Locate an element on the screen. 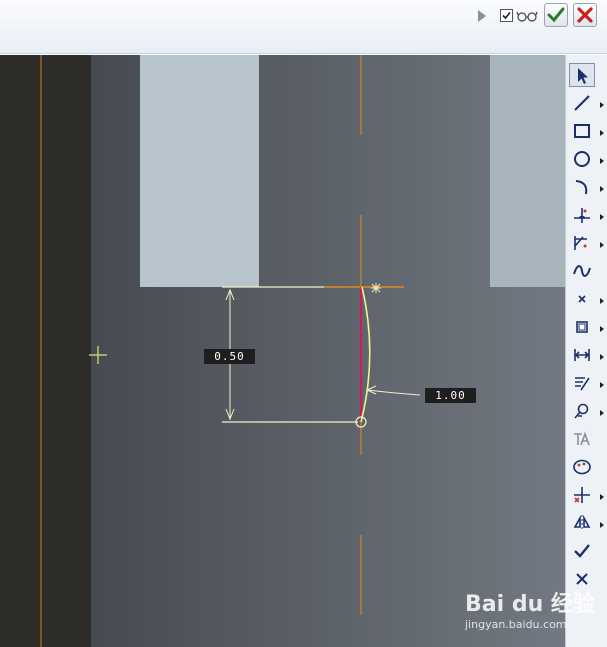 The width and height of the screenshot is (607, 647). sketch-palette-tool is located at coordinates (582, 467).